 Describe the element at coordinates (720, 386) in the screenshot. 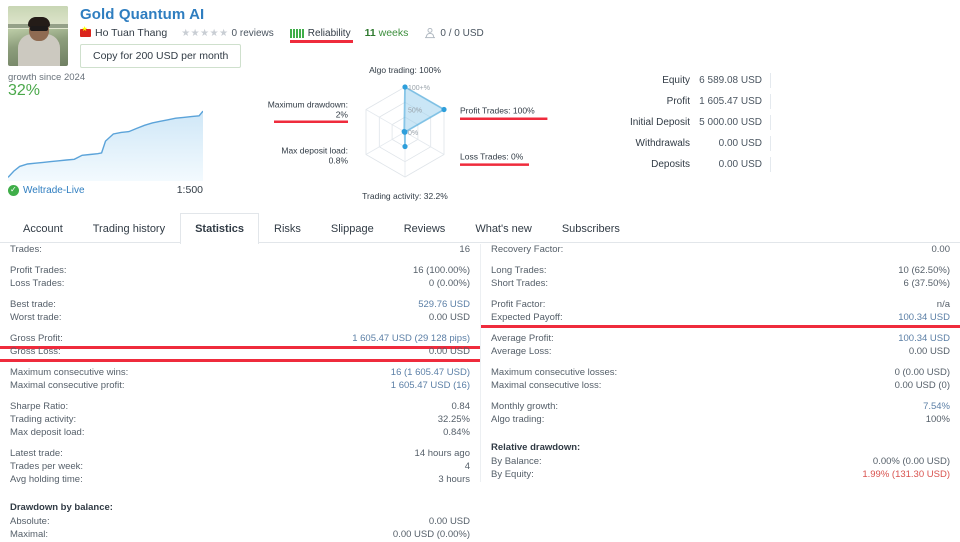

I see `stat-row: Maximal consecutive loss: 0.00 USD (0)` at that location.